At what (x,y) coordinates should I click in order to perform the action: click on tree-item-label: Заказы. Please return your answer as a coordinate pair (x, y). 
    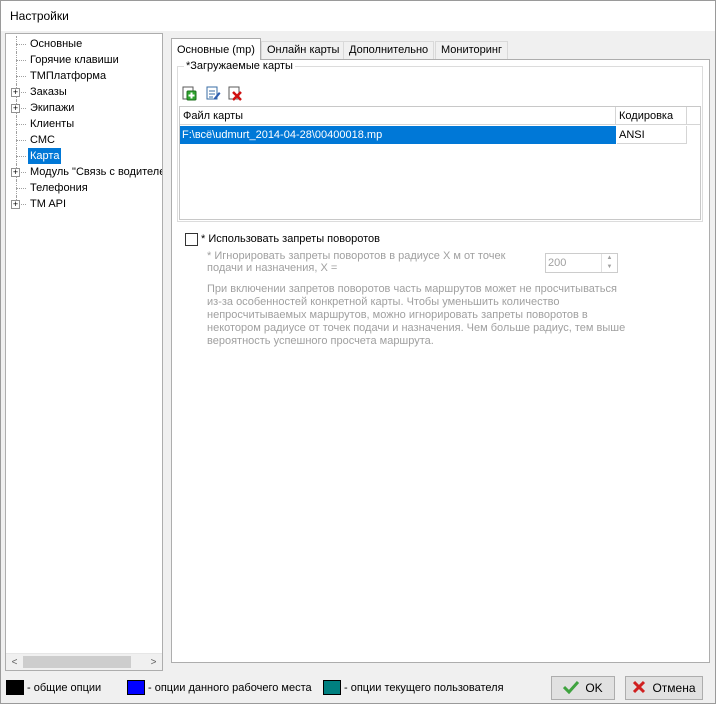
    Looking at the image, I should click on (48, 92).